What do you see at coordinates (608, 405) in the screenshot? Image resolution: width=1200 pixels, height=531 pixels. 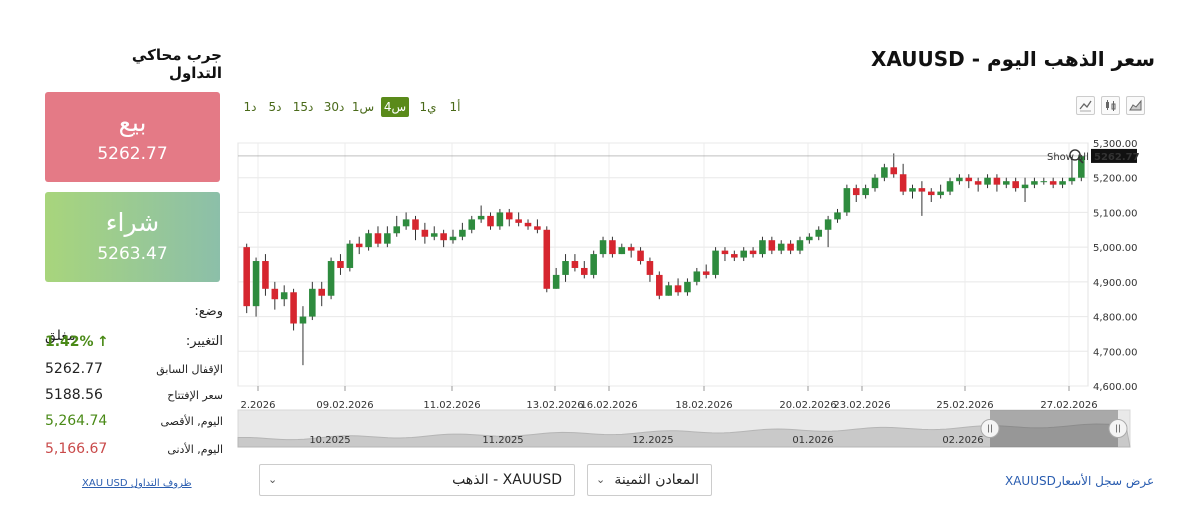 I see `x-tick-label: 16.02.2026` at bounding box center [608, 405].